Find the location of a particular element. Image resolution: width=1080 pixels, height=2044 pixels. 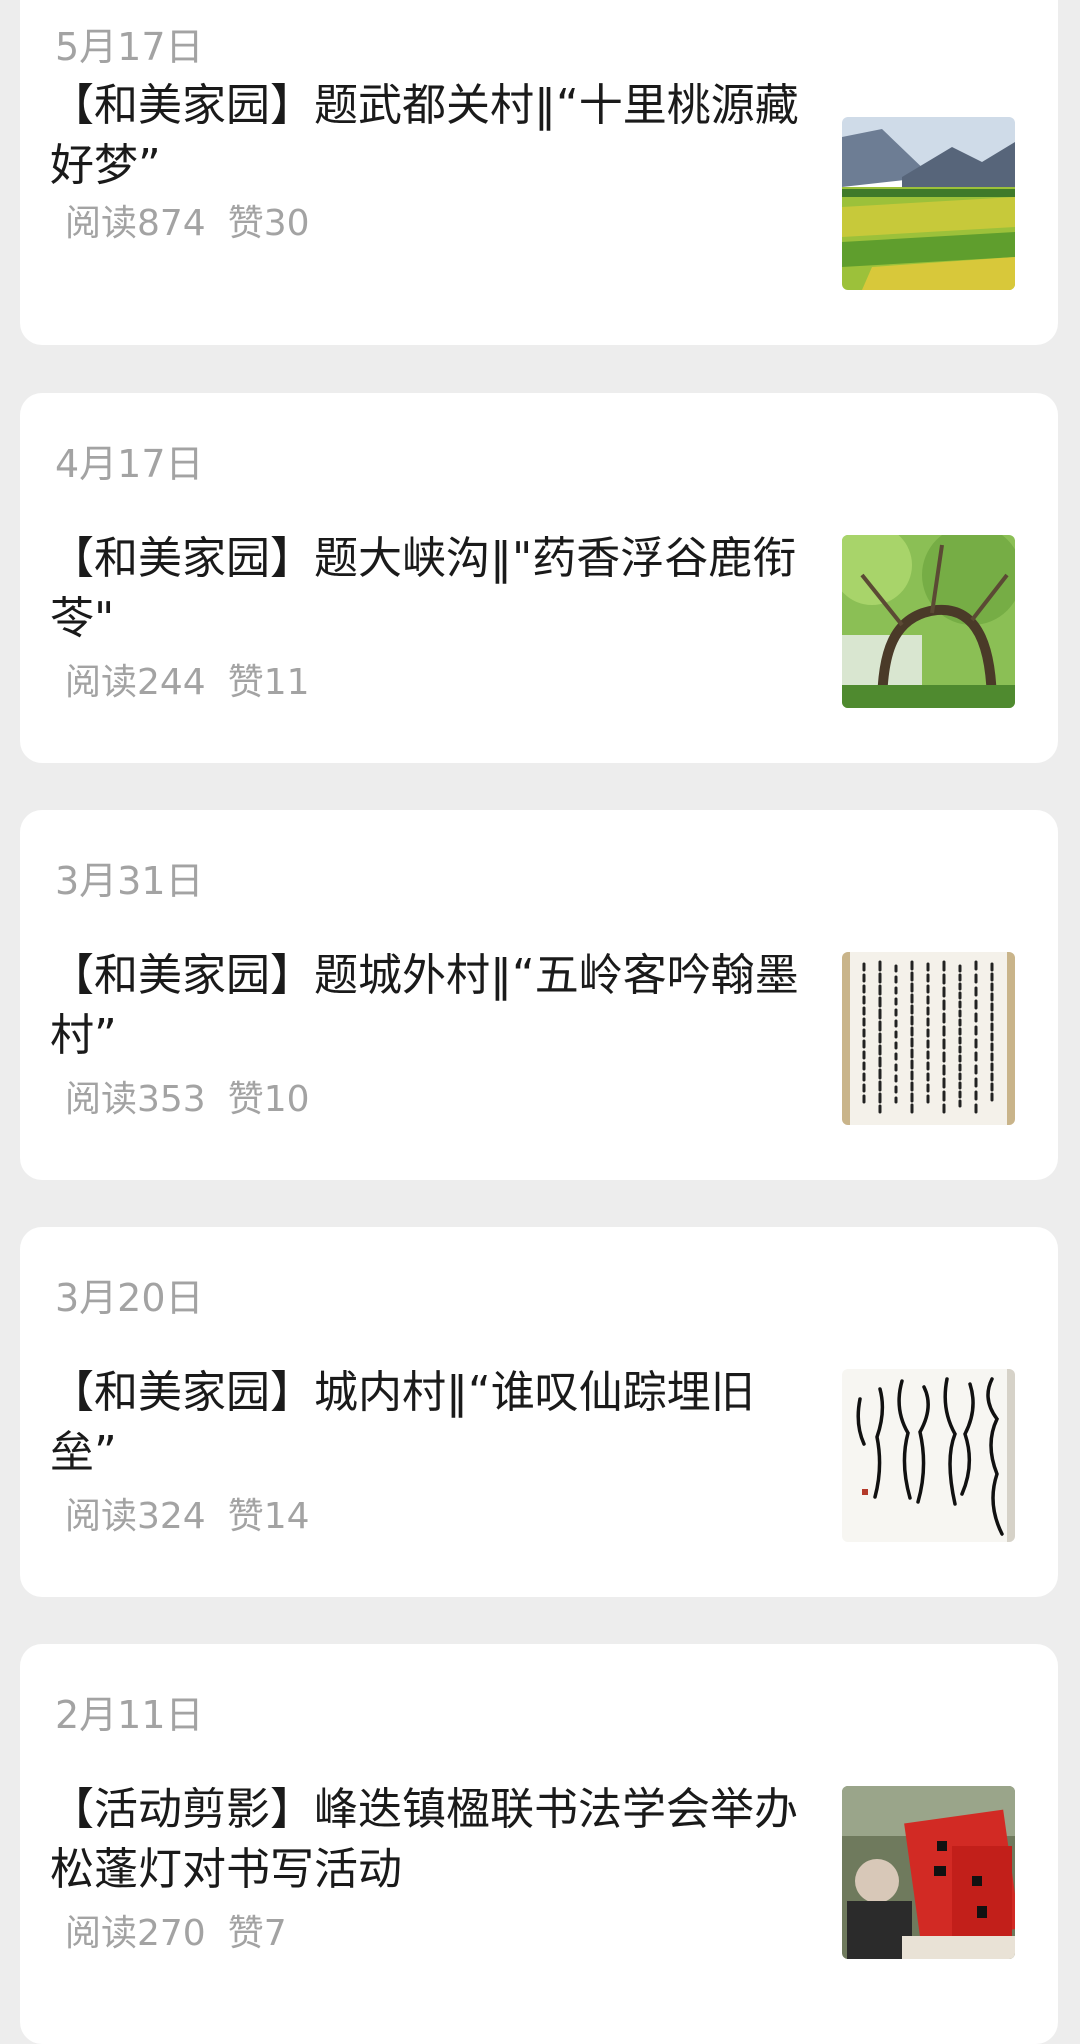

article-title: 【和美家园】题城外村‖“五岭客吟翰墨村” is located at coordinates (435, 1006).